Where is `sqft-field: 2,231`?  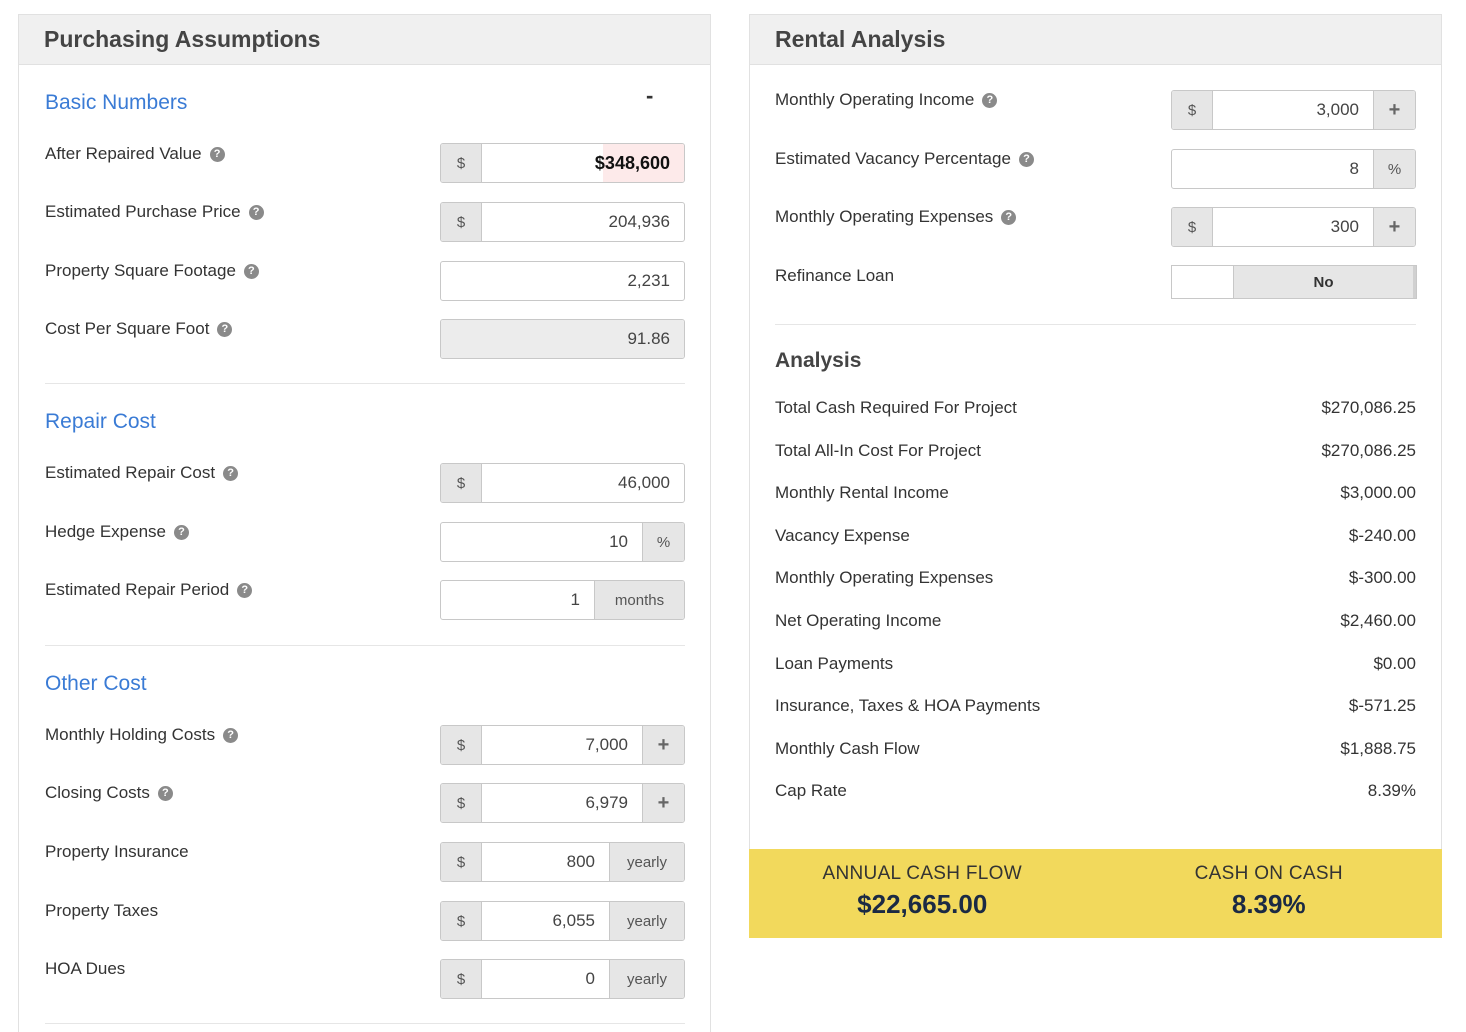
sqft-field: 2,231 is located at coordinates (562, 281).